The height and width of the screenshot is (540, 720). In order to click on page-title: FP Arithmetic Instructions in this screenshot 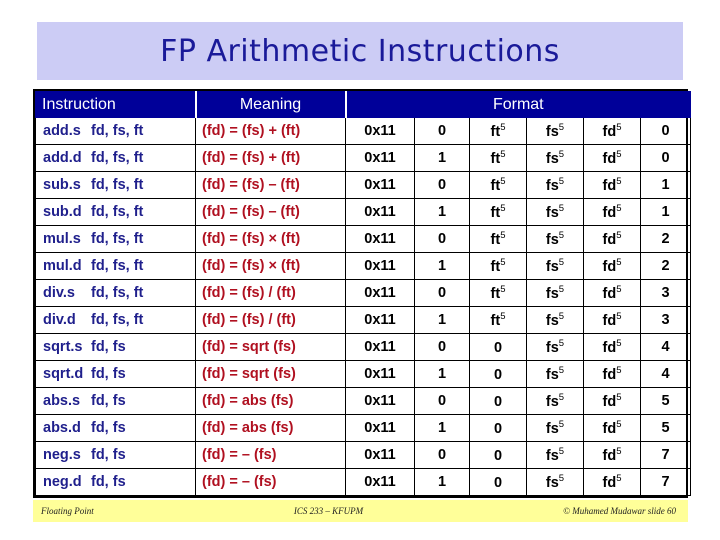, I will do `click(360, 51)`.